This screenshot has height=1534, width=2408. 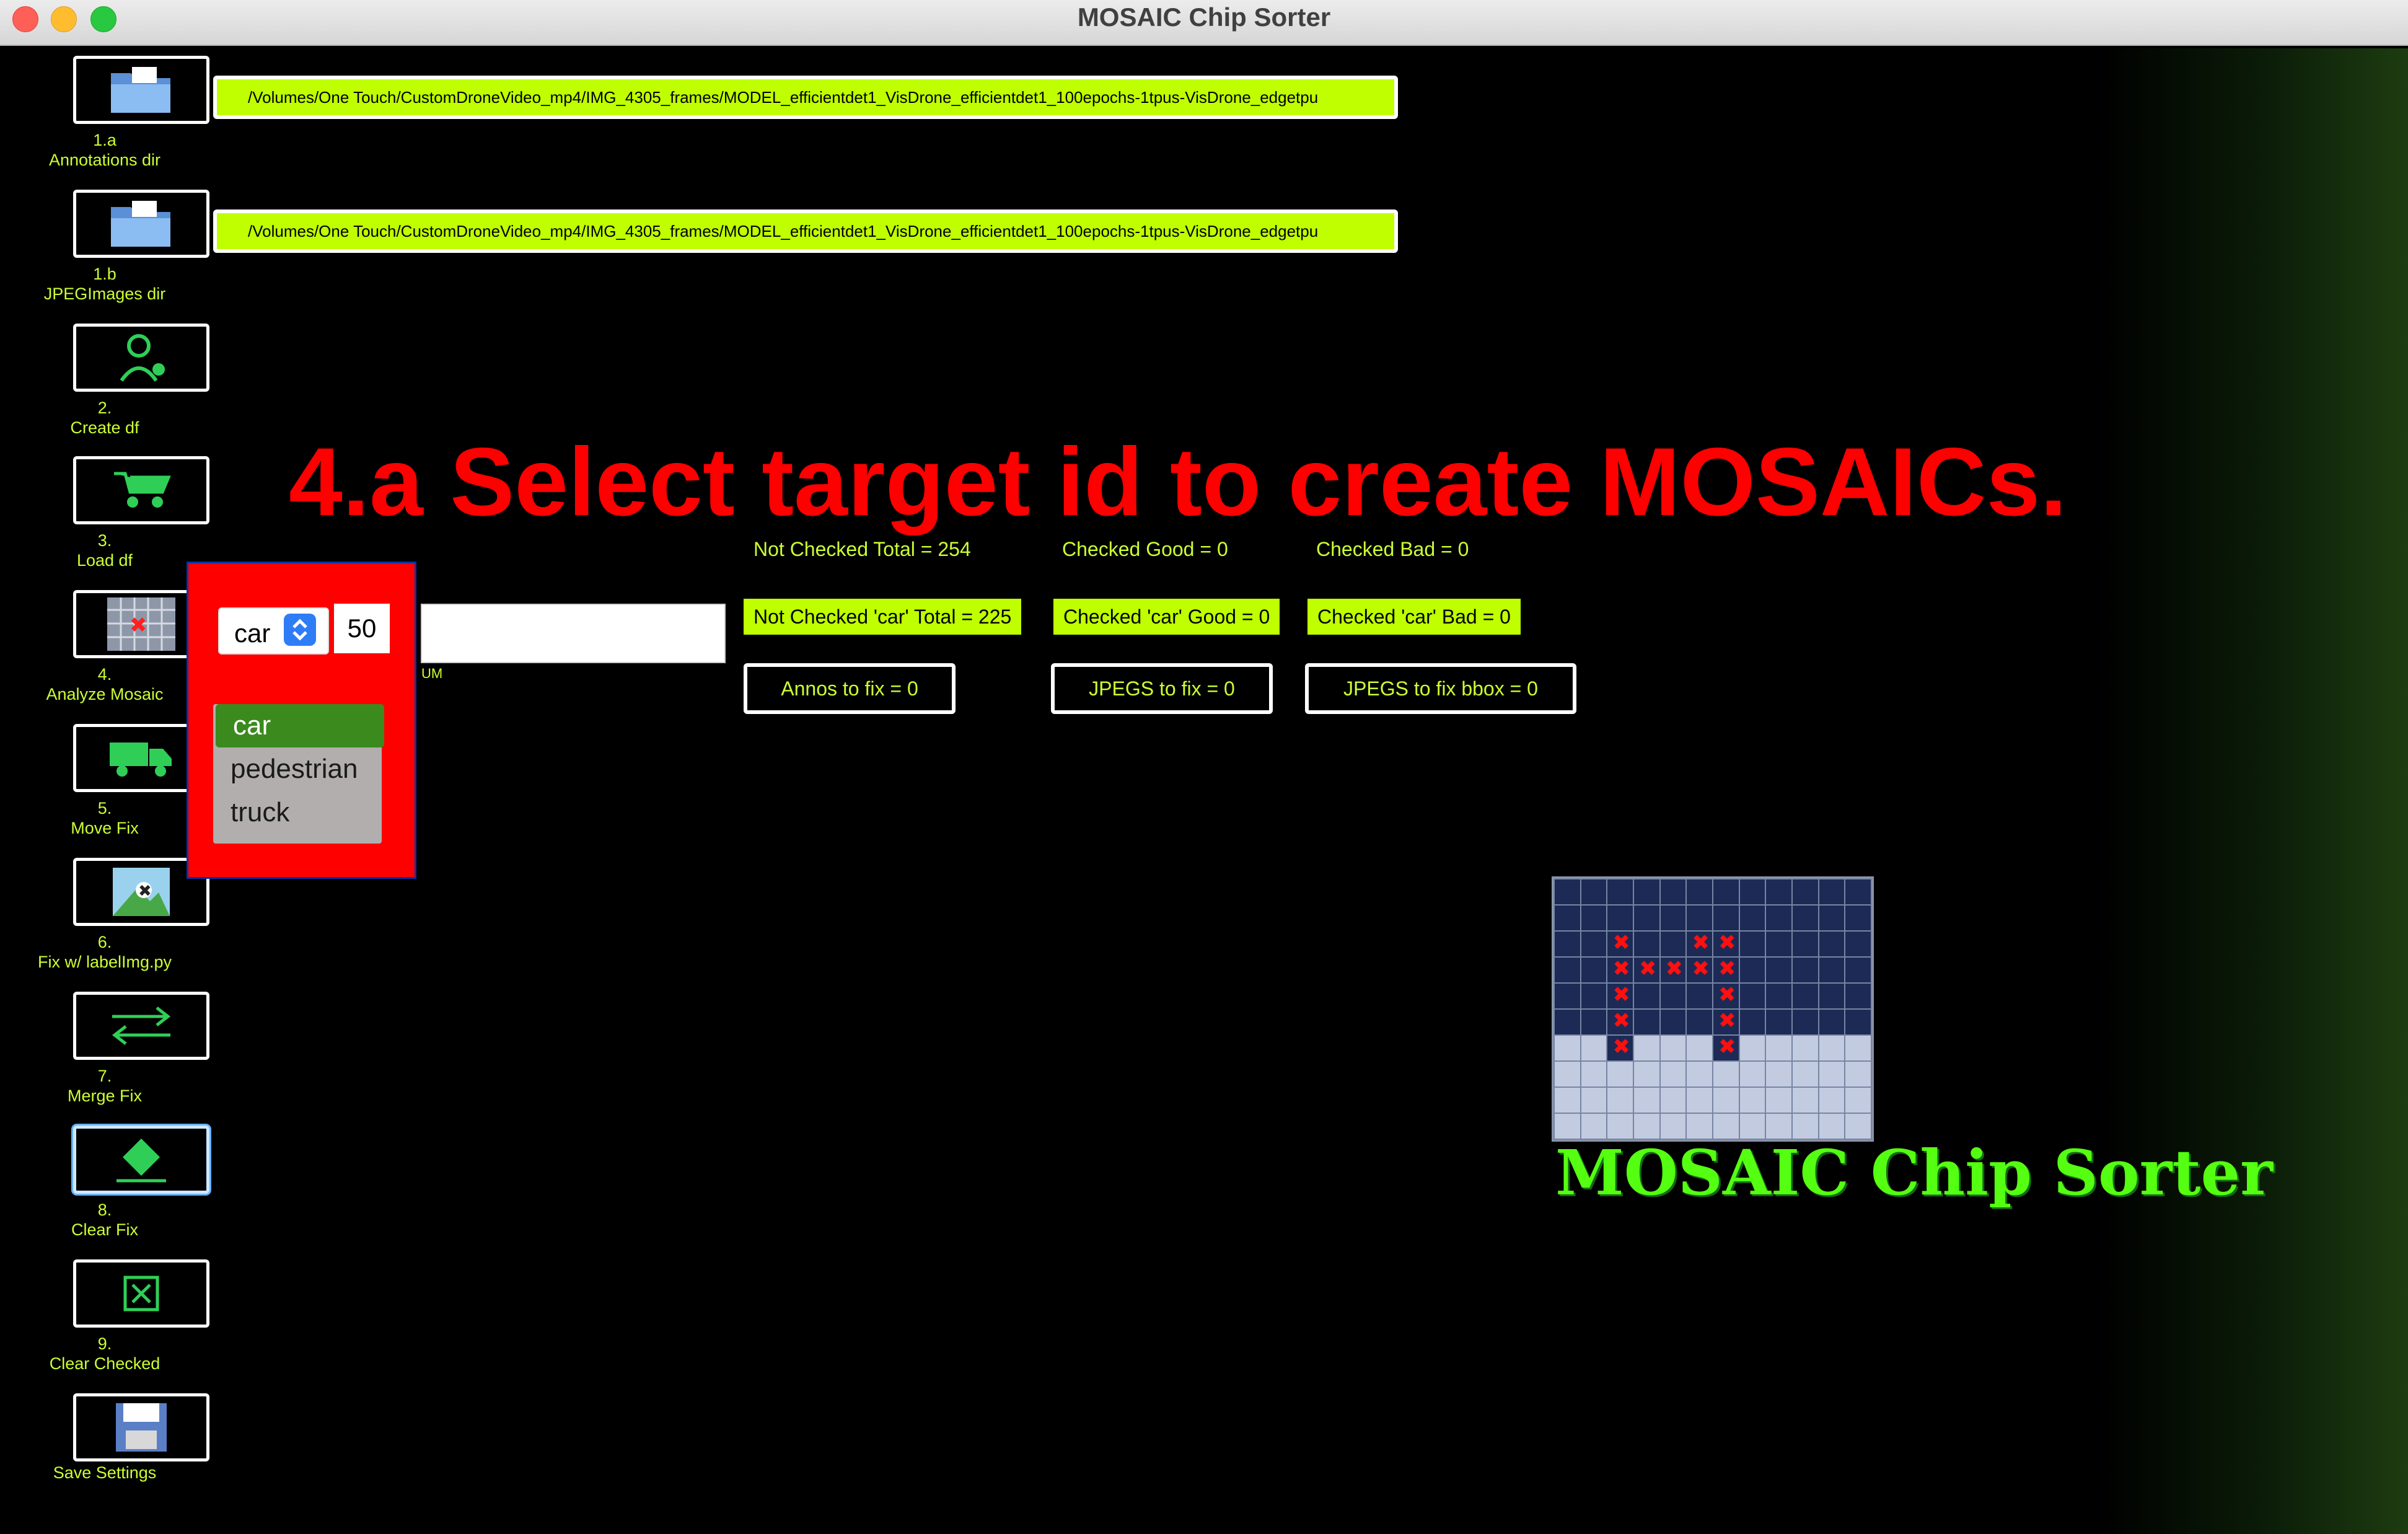 I want to click on target-field-hint: UM, so click(x=432, y=673).